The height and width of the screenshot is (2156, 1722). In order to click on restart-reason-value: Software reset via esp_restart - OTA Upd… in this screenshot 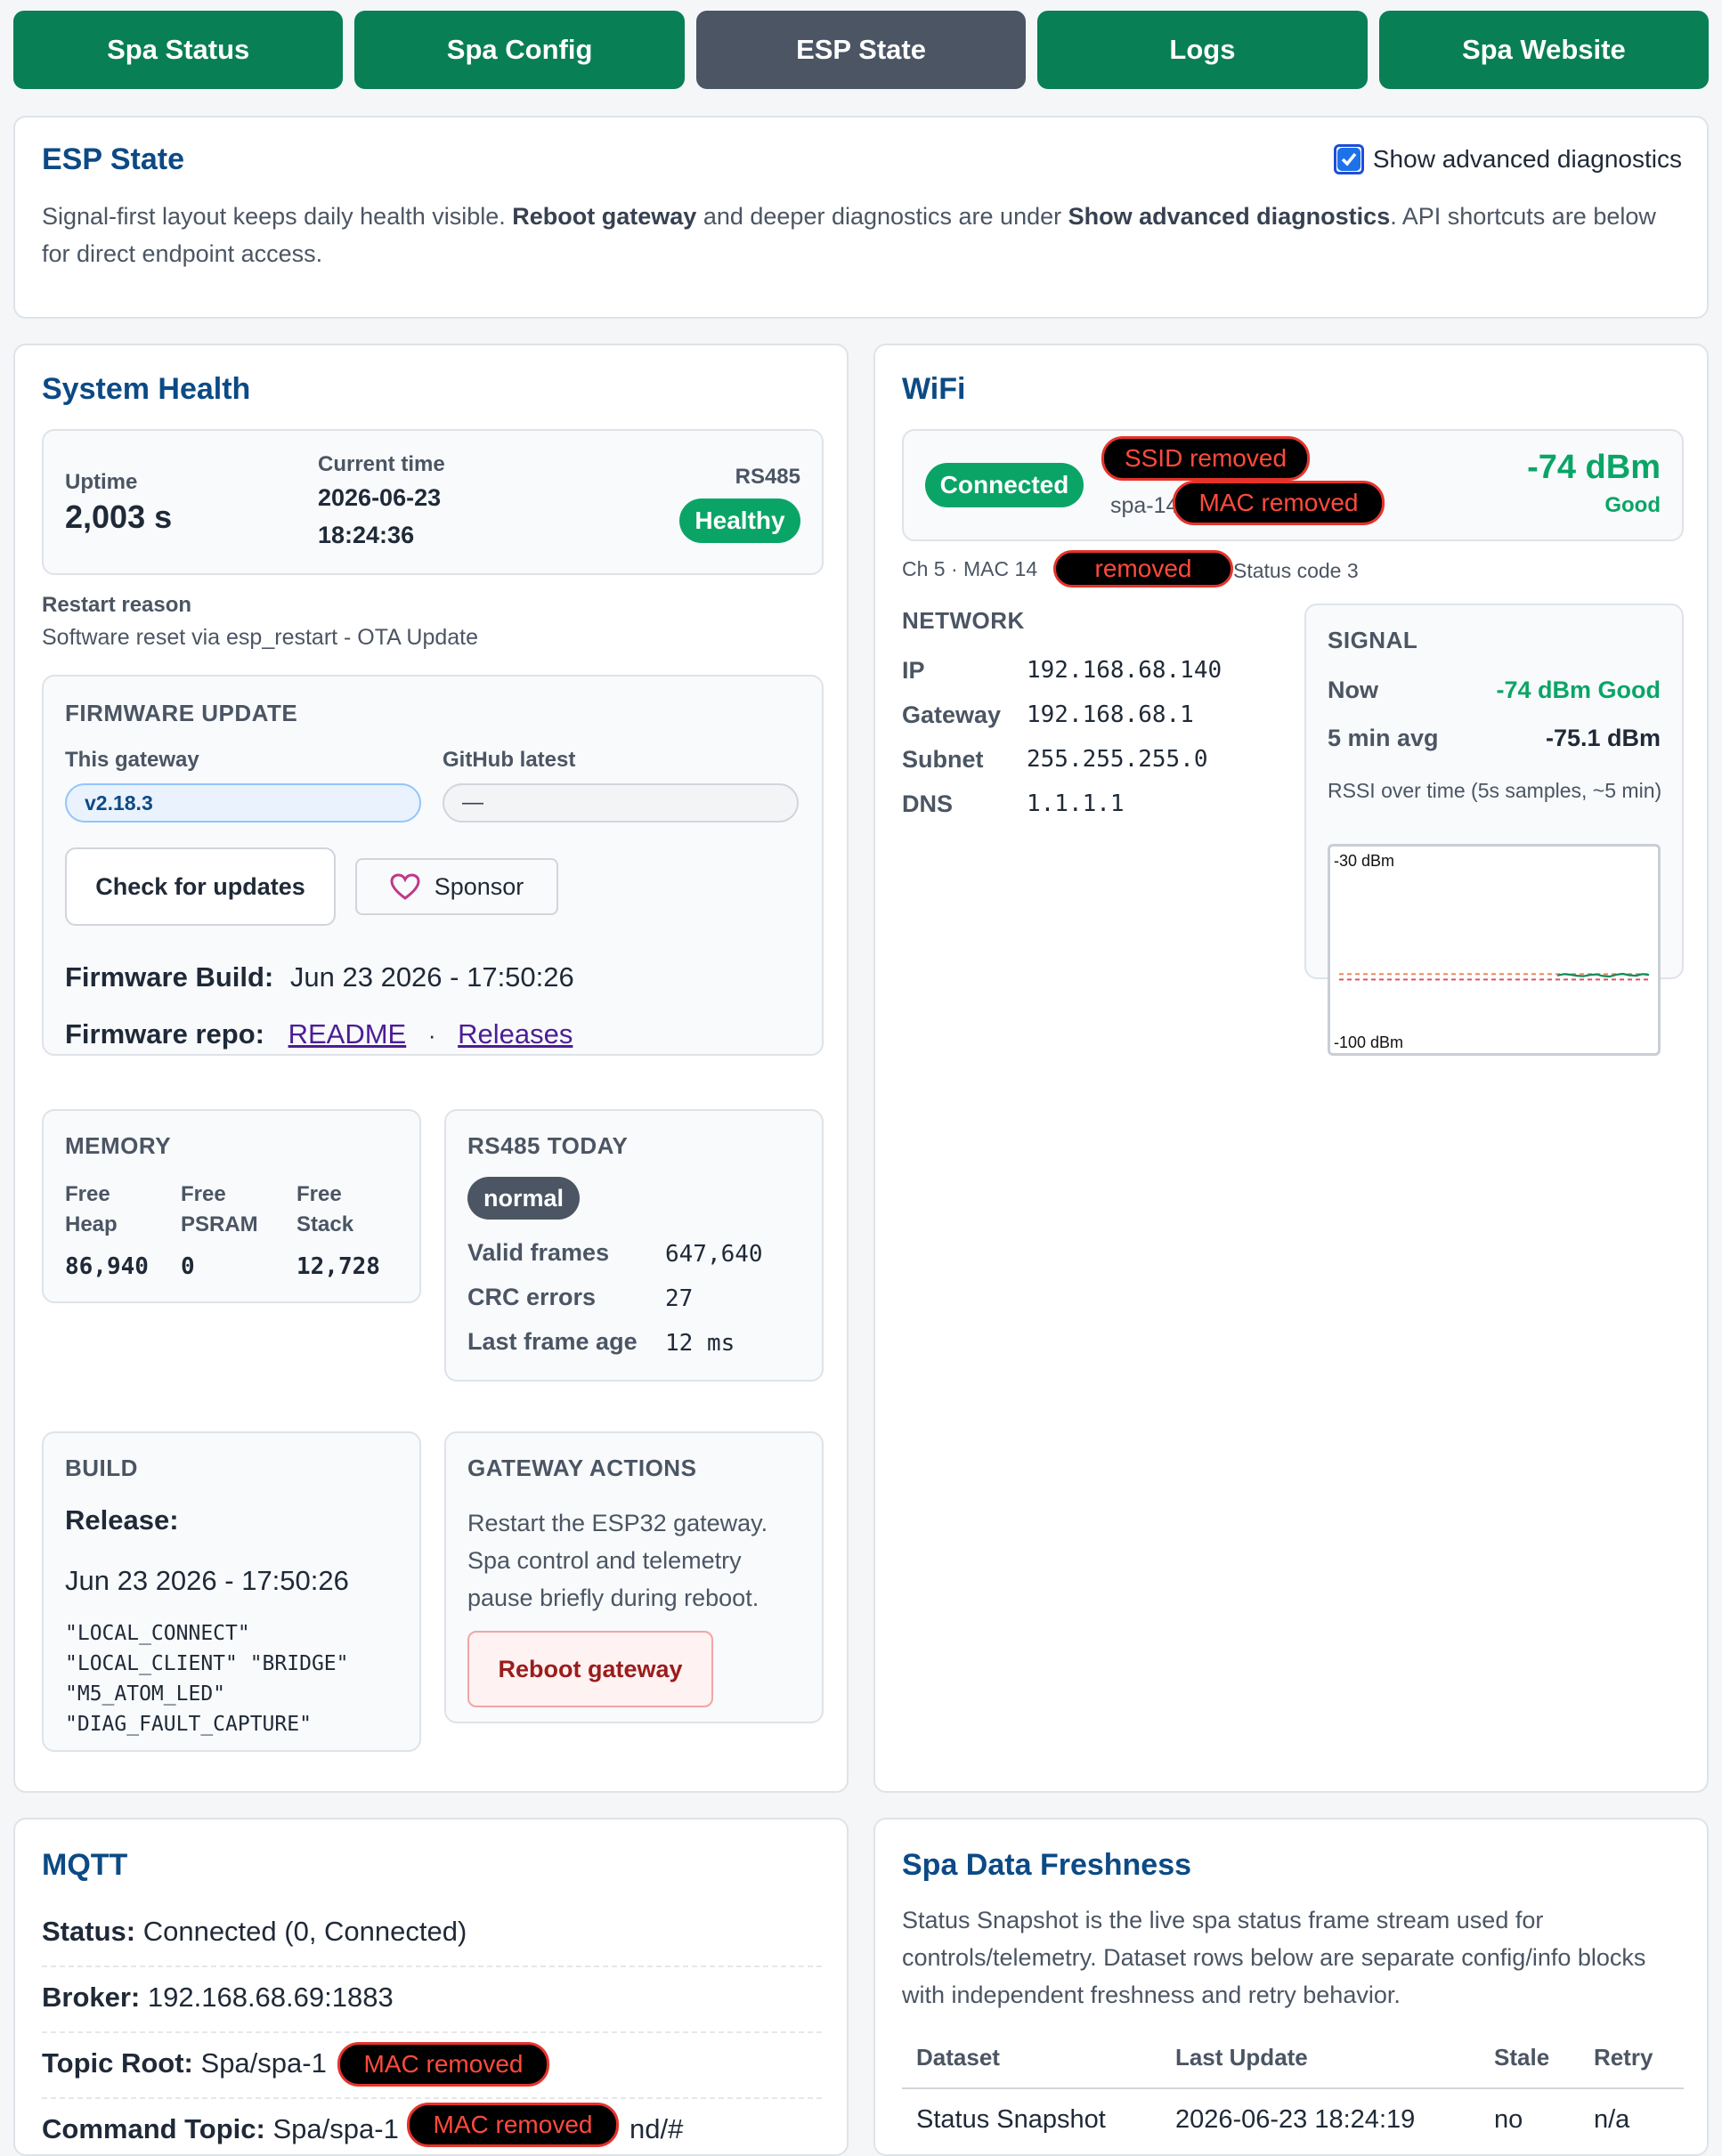, I will do `click(260, 637)`.